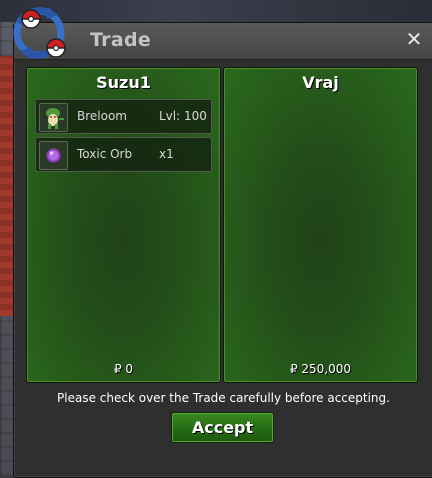 This screenshot has height=478, width=432. What do you see at coordinates (39, 33) in the screenshot?
I see `trade-logo-icon` at bounding box center [39, 33].